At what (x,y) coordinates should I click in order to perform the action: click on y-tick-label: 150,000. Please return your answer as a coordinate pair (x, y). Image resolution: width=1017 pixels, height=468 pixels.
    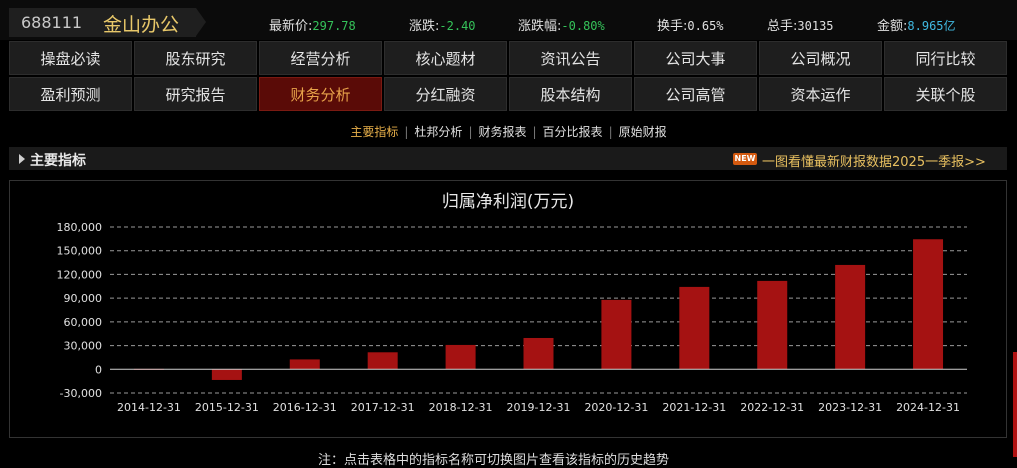
    Looking at the image, I should click on (80, 251).